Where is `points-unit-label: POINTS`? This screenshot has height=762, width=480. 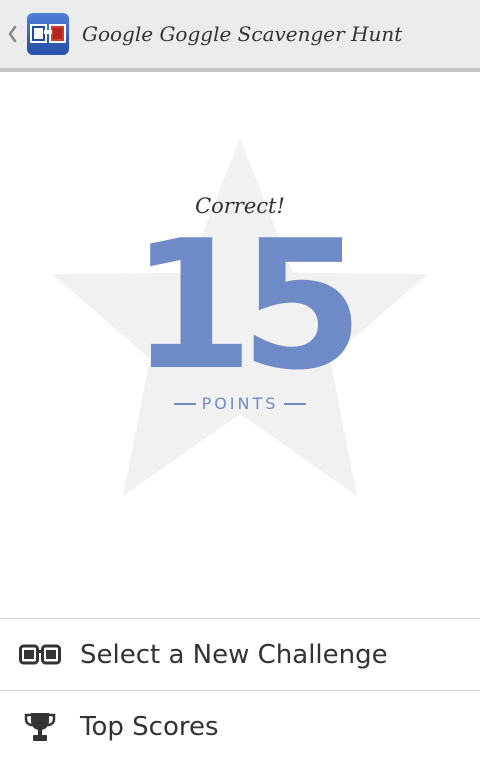 points-unit-label: POINTS is located at coordinates (240, 403).